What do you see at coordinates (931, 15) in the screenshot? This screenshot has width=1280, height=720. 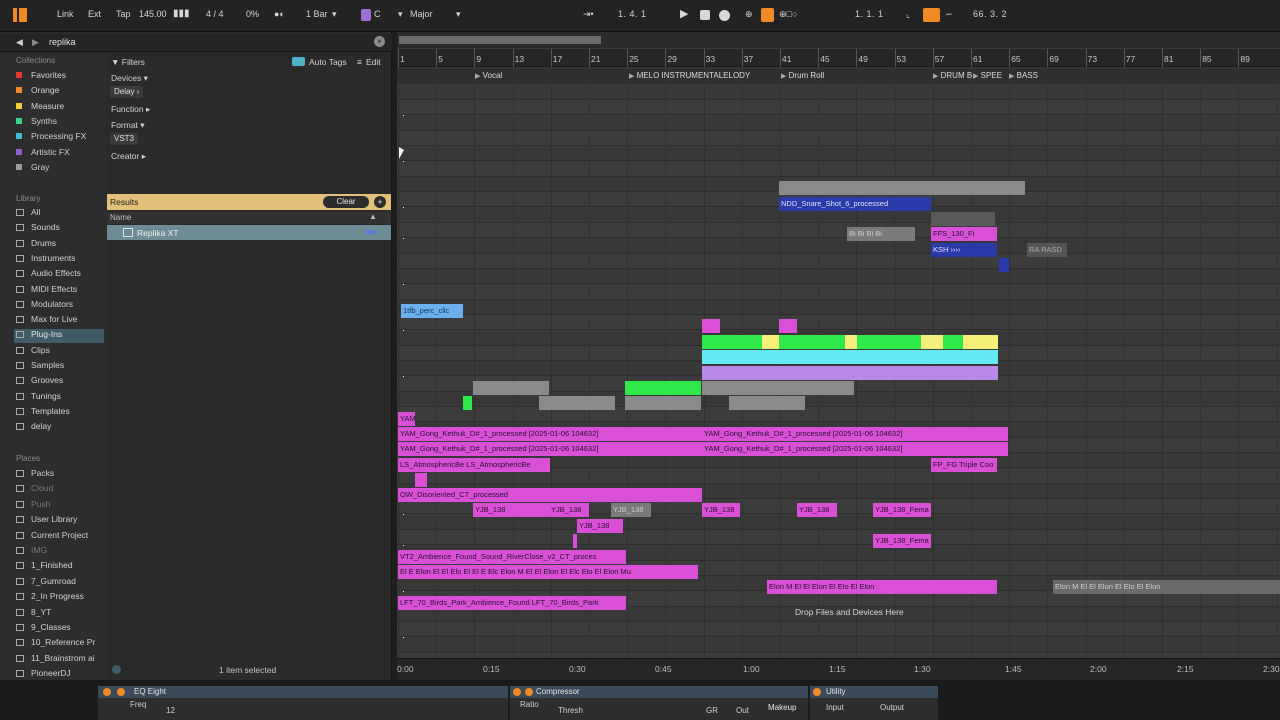 I see `loop-toggle-icon` at bounding box center [931, 15].